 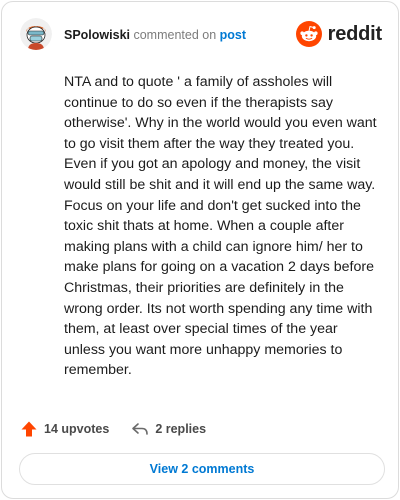 I want to click on reddit-brand: reddit, so click(x=339, y=34).